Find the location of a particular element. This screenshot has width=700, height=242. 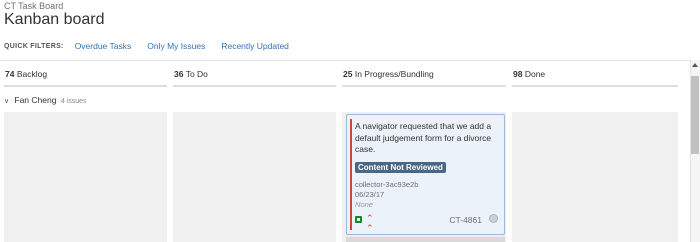

status-badge: Content Not Reviewed is located at coordinates (400, 167).